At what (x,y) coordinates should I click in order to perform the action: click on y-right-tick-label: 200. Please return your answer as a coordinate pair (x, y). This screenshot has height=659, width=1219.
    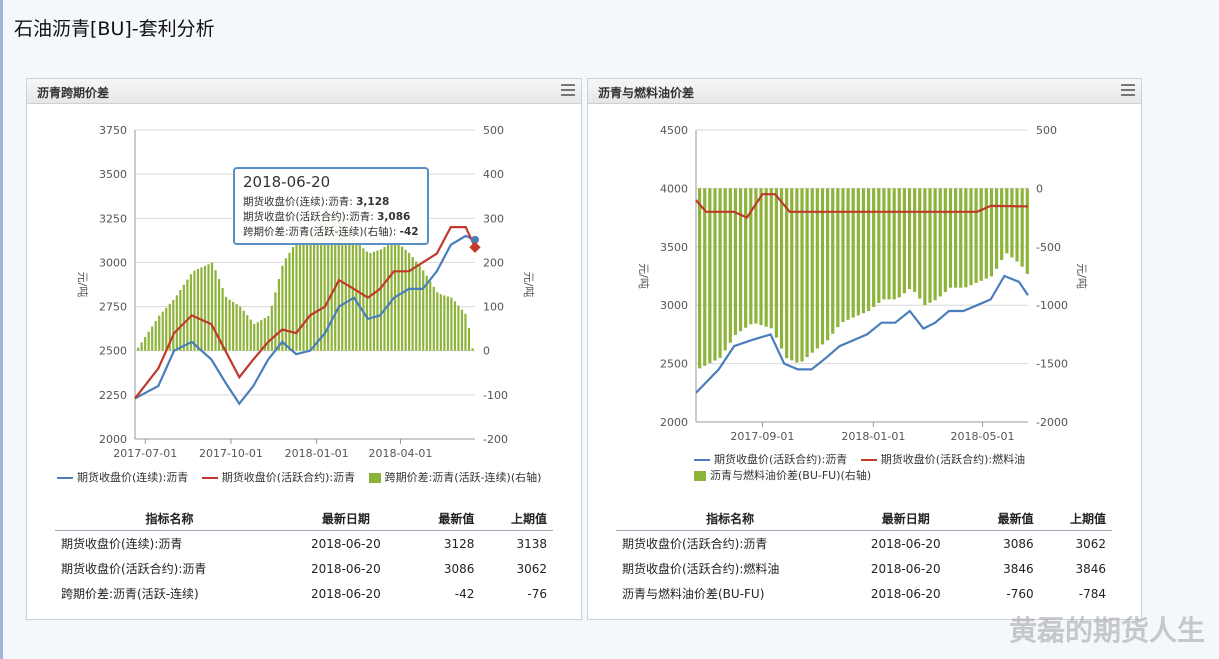
    Looking at the image, I should click on (493, 262).